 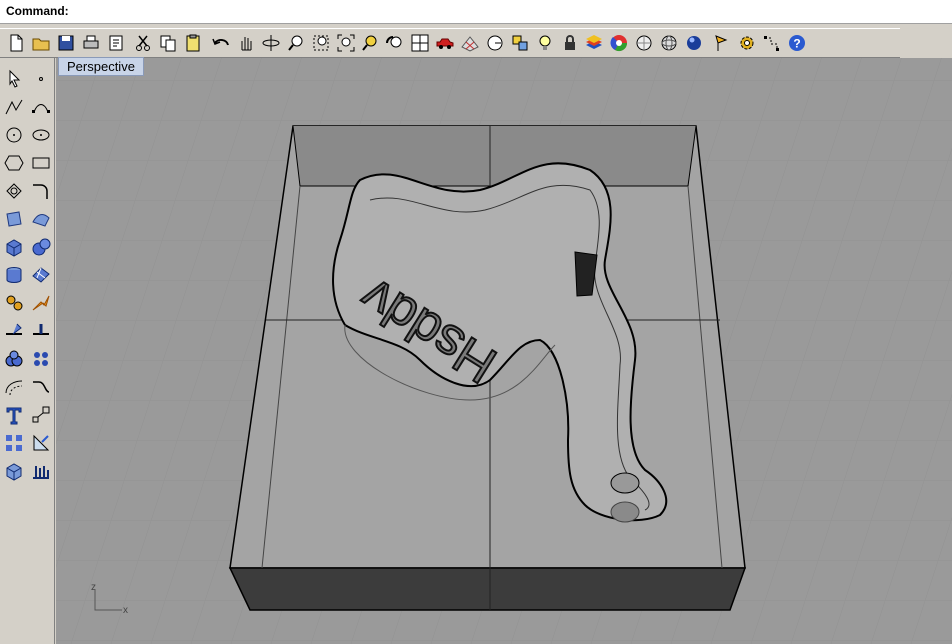 I want to click on tool-palette, so click(x=27, y=351).